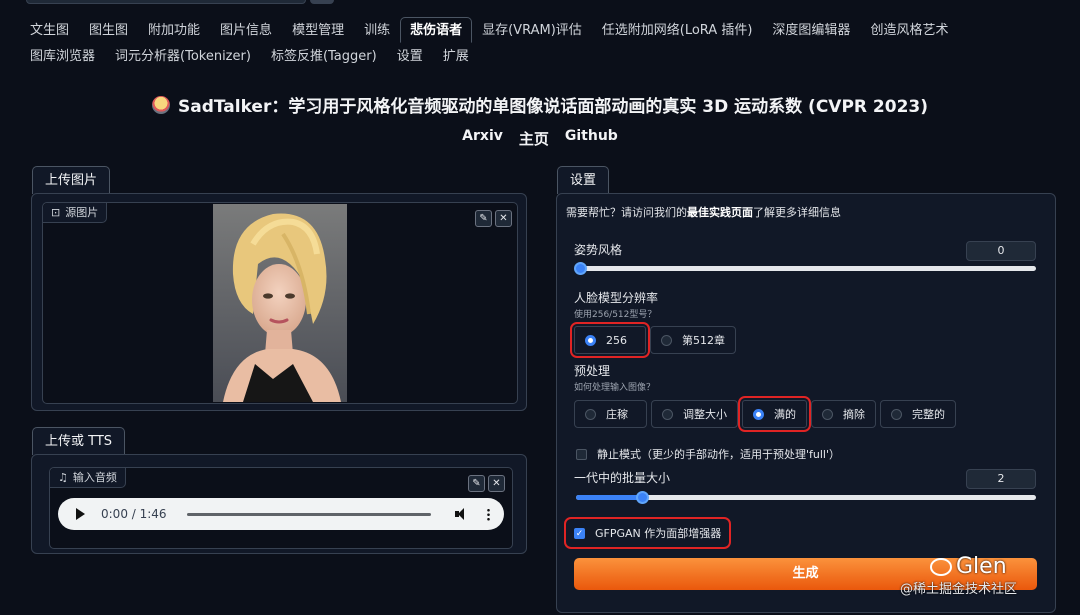 The image size is (1080, 615). Describe the element at coordinates (642, 497) in the screenshot. I see `batch-size-slider-thumb` at that location.